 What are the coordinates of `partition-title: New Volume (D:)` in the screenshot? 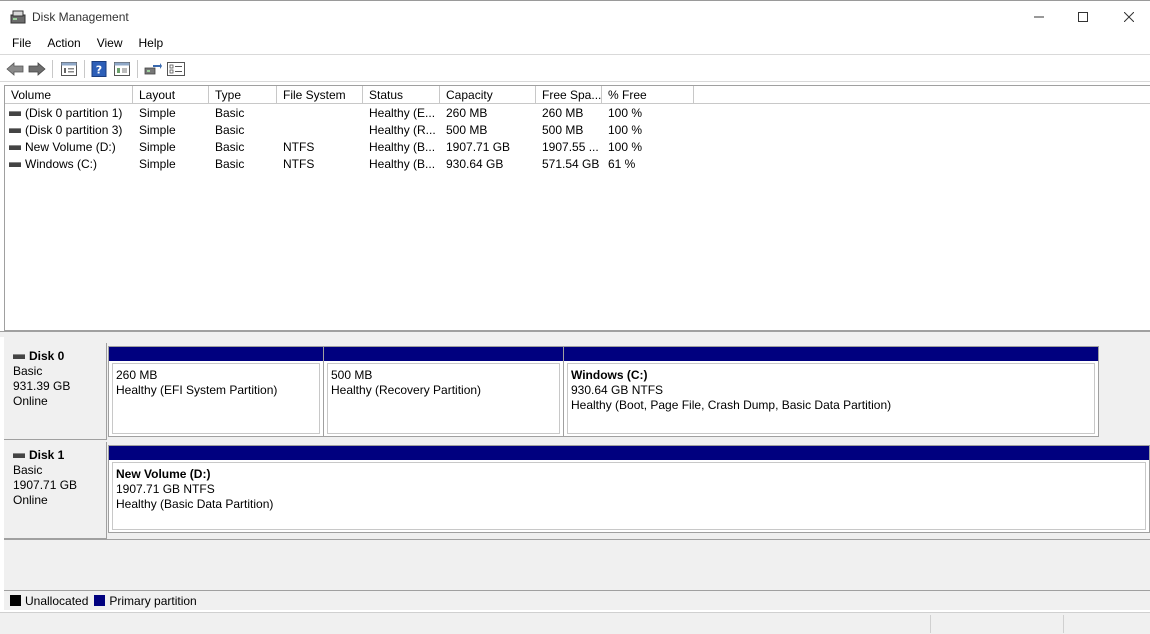 It's located at (163, 474).